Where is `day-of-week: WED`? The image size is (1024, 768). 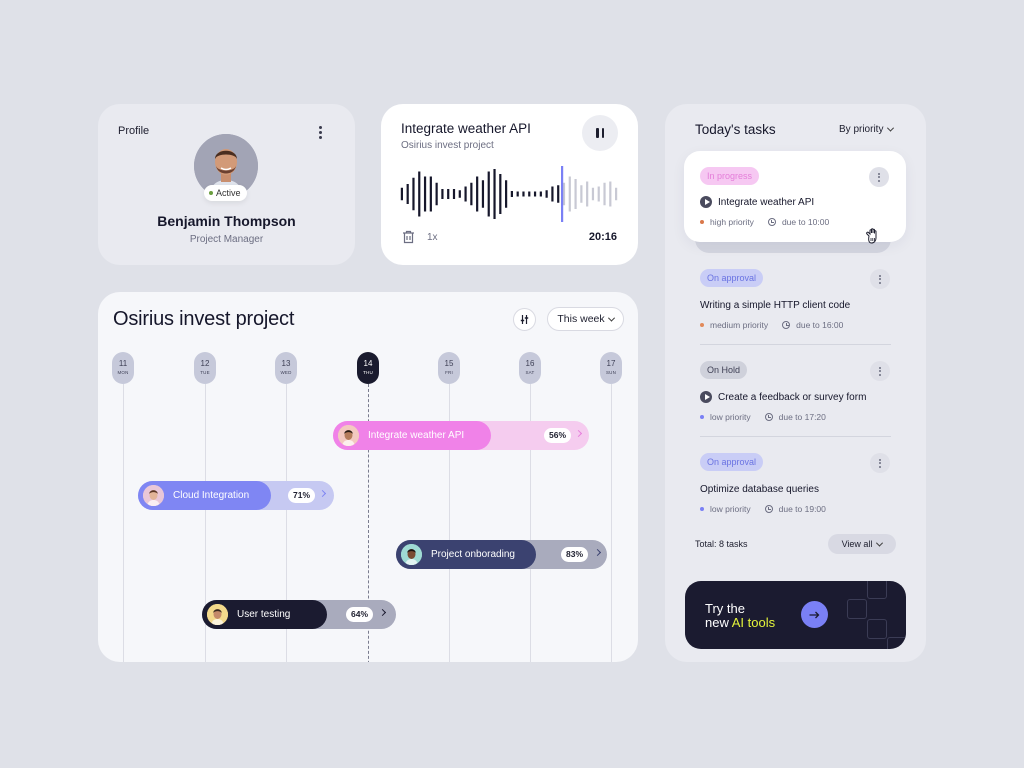
day-of-week: WED is located at coordinates (286, 372).